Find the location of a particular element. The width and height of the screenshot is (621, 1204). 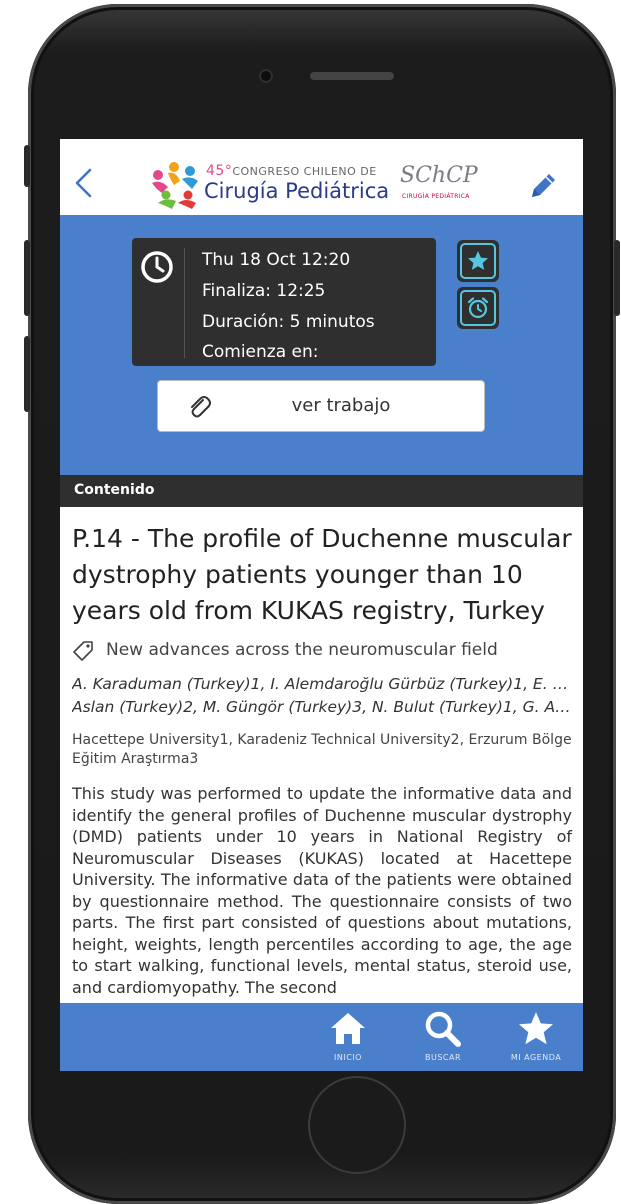

society-logo: SChCP CIRUGÍA PEDIÁTRICA is located at coordinates (450, 186).